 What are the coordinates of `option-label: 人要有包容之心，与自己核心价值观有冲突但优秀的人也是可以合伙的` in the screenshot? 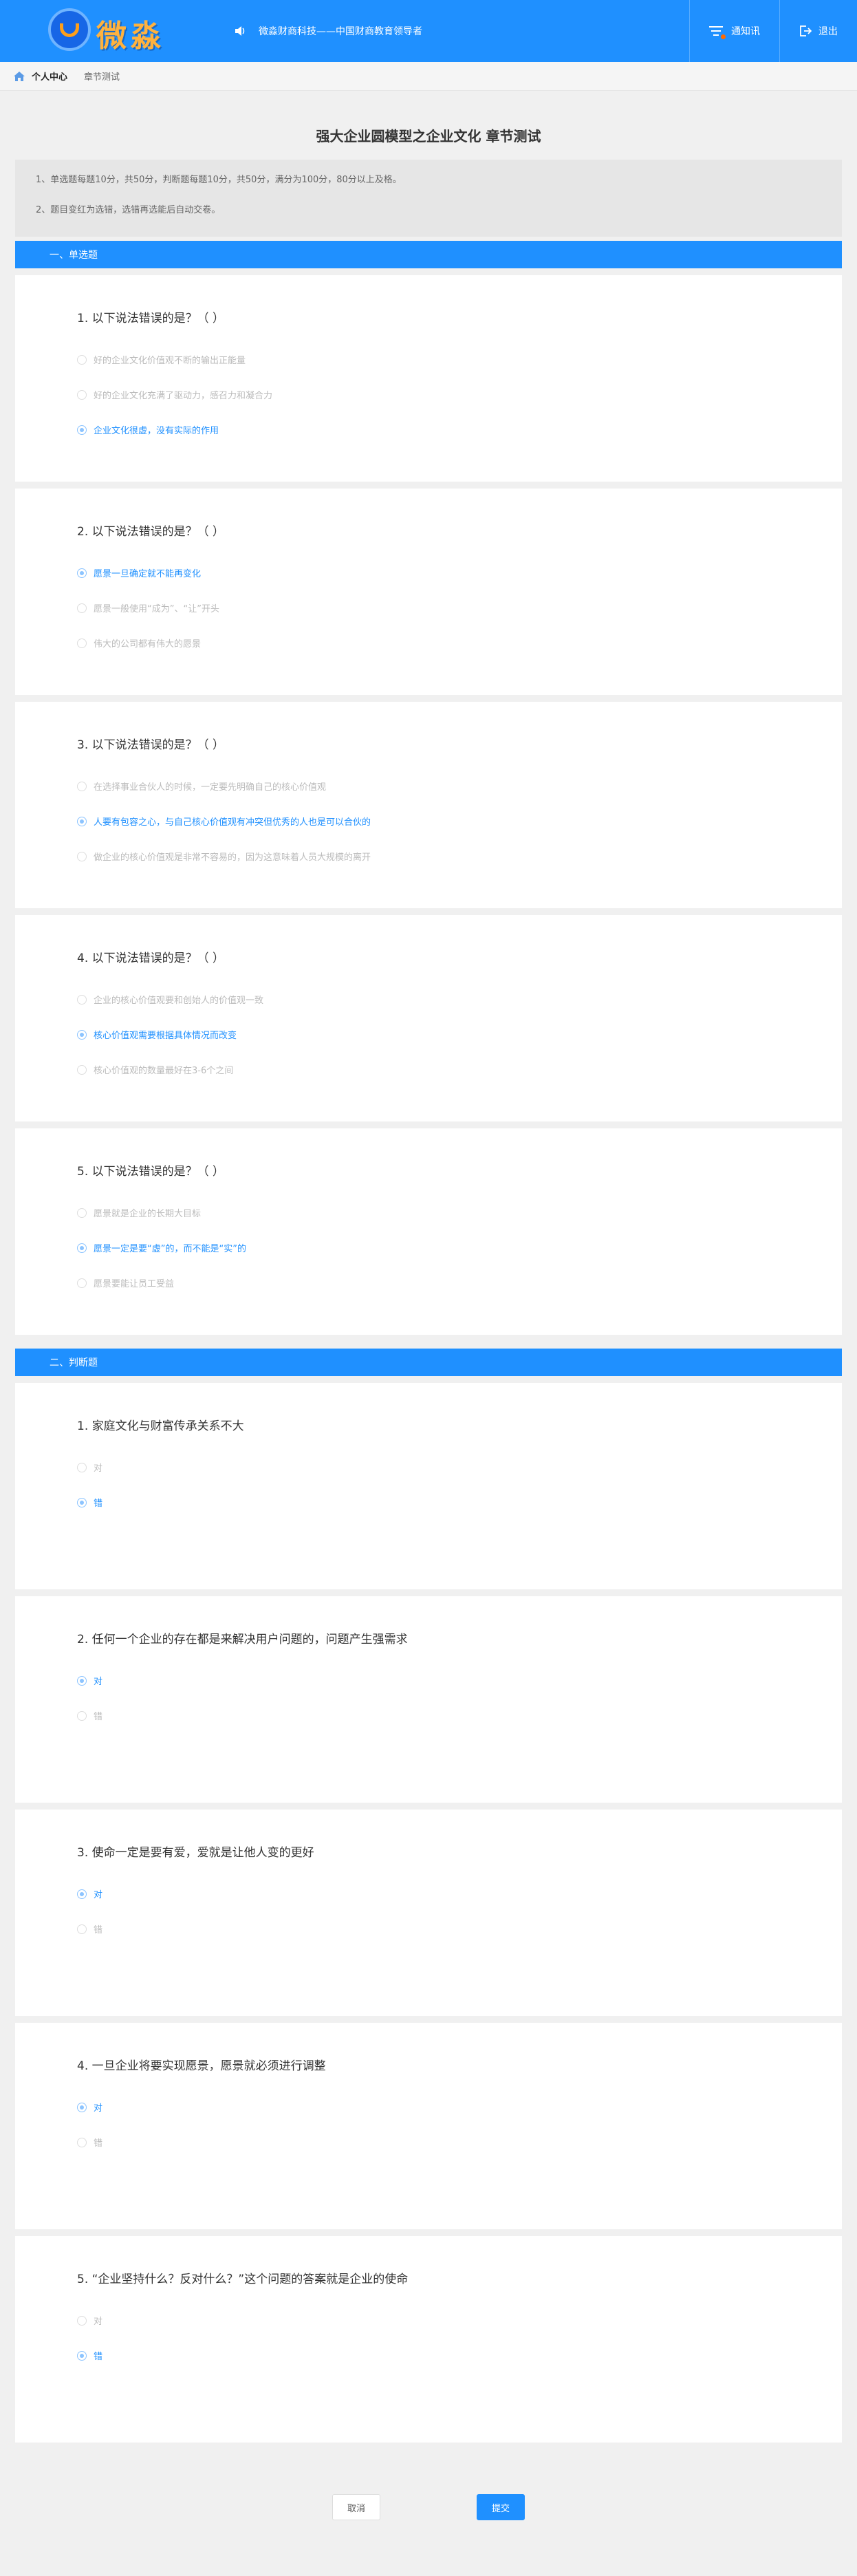 It's located at (232, 823).